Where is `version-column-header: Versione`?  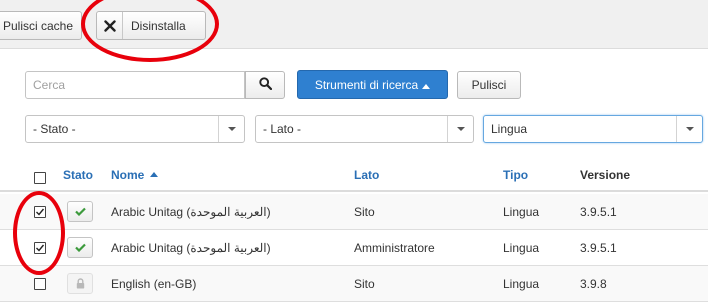 version-column-header: Versione is located at coordinates (605, 175).